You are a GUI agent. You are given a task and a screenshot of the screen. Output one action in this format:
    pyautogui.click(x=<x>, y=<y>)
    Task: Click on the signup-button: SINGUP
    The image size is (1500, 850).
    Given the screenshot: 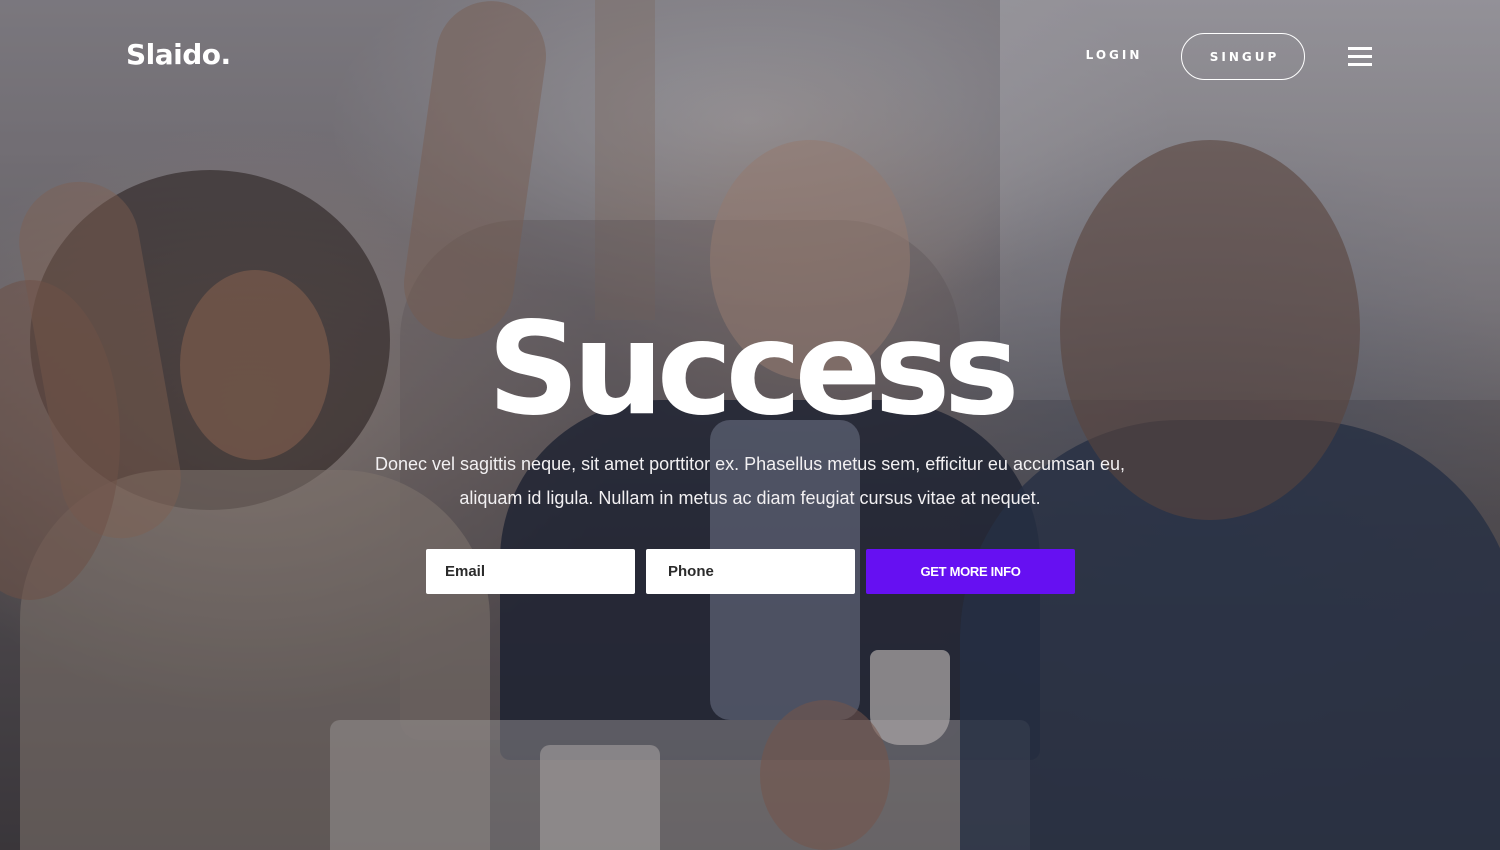 What is the action you would take?
    pyautogui.click(x=1243, y=56)
    